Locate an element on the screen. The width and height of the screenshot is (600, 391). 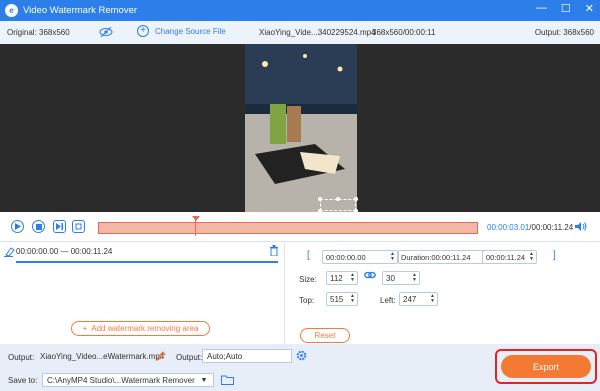
export-label: Export is located at coordinates (545, 366).